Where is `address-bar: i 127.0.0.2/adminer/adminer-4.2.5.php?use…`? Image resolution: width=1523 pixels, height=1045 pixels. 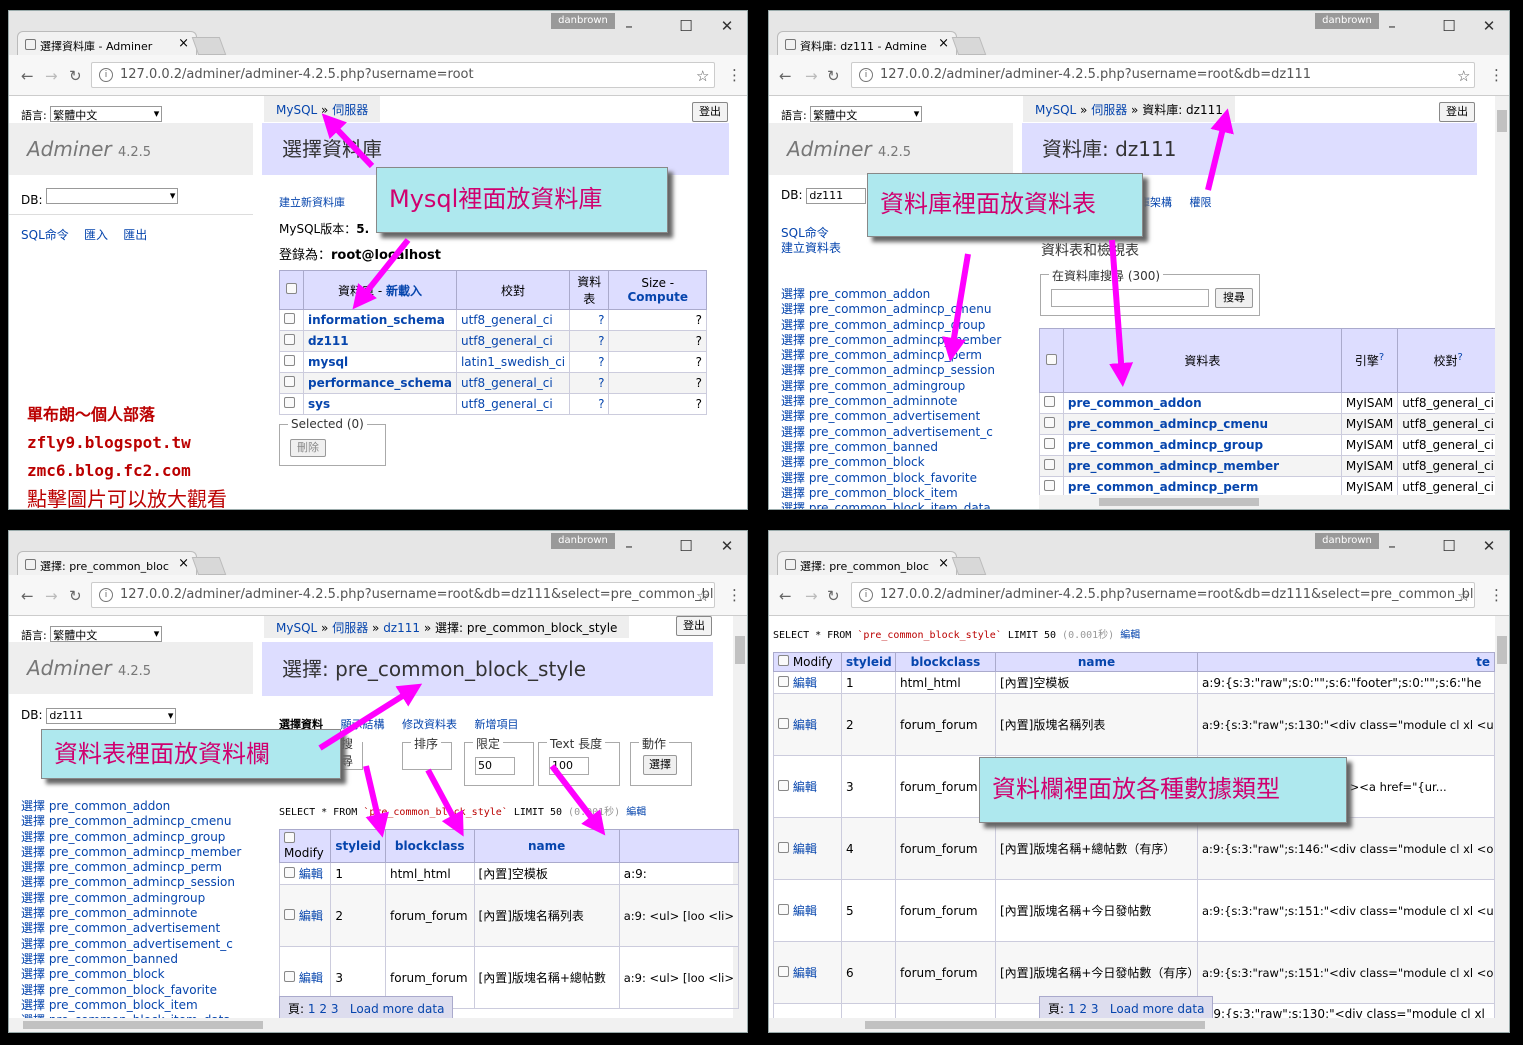
address-bar: i 127.0.0.2/adminer/adminer-4.2.5.php?use… is located at coordinates (403, 595).